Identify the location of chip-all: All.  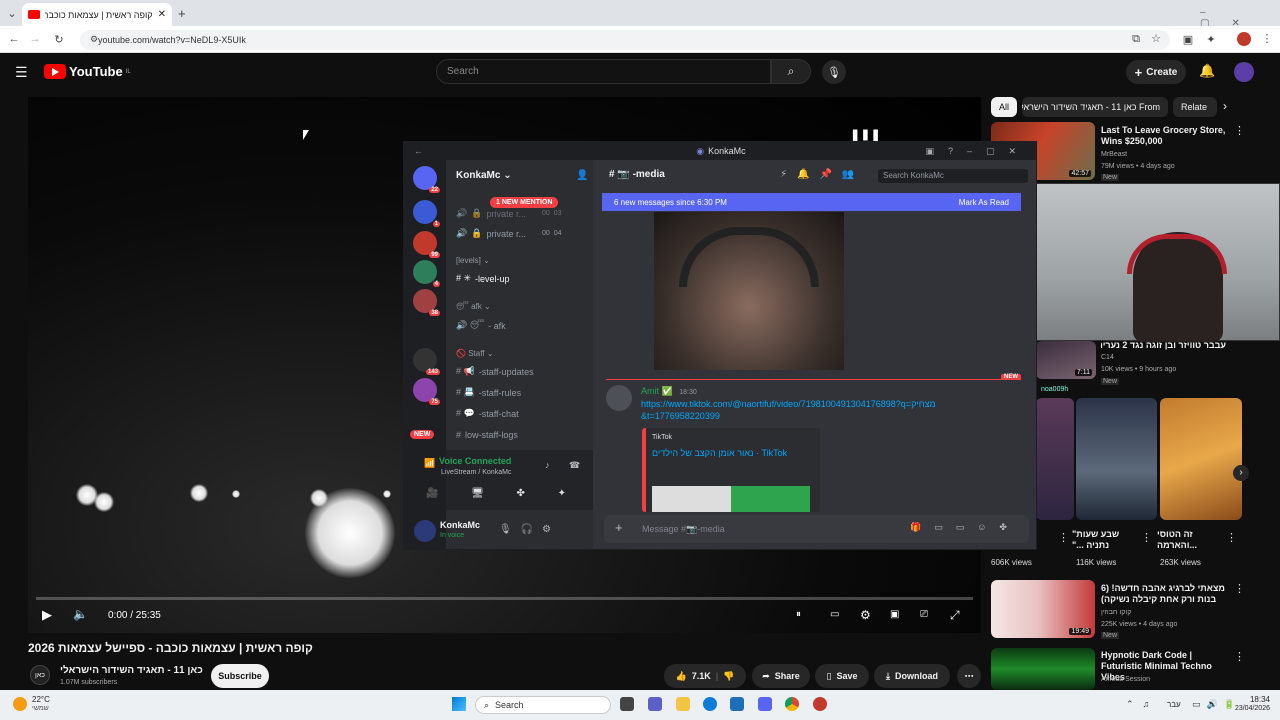
(1004, 107).